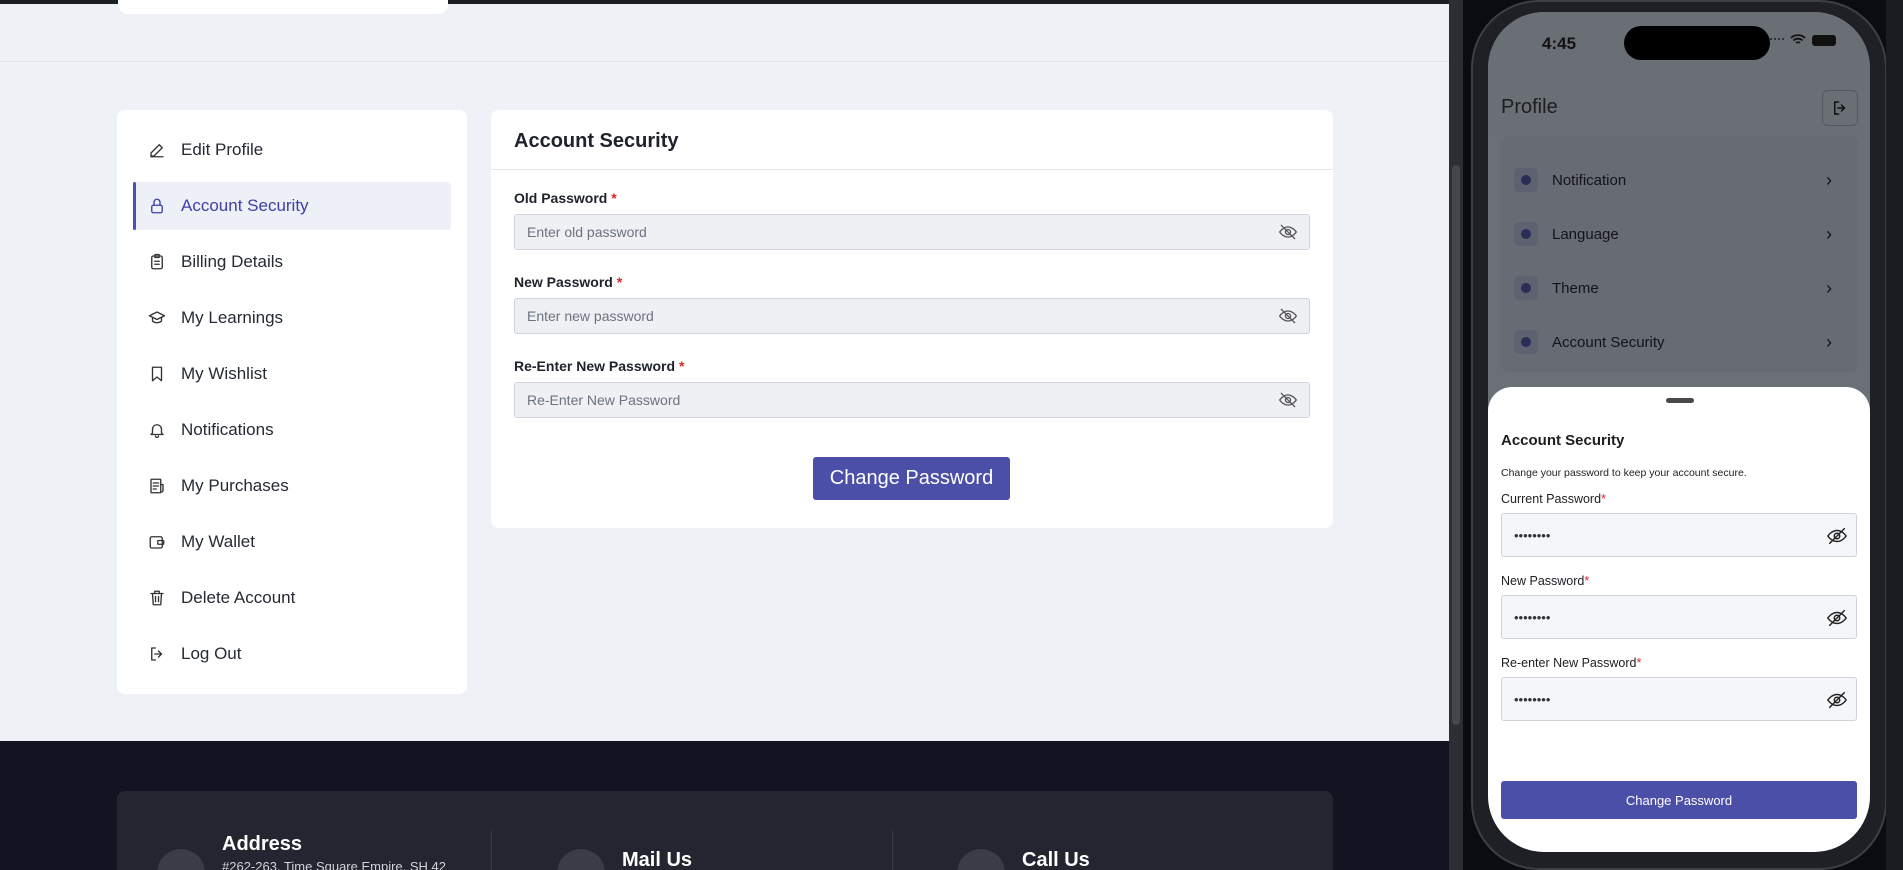 Image resolution: width=1903 pixels, height=870 pixels. Describe the element at coordinates (1585, 234) in the screenshot. I see `menu-item-label: Language` at that location.